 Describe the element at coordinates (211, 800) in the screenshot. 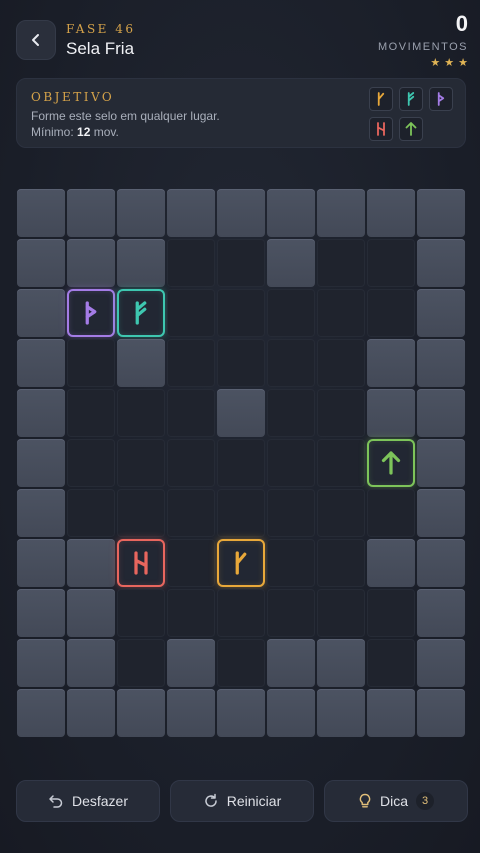

I see `restart-icon` at that location.